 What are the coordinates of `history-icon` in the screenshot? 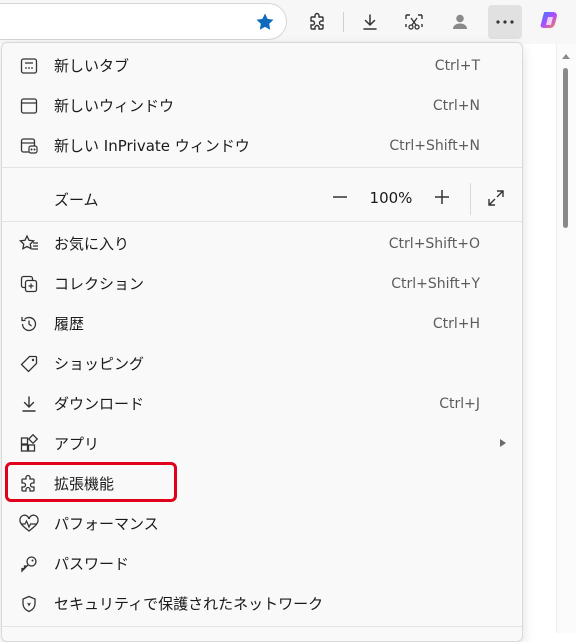 It's located at (29, 324).